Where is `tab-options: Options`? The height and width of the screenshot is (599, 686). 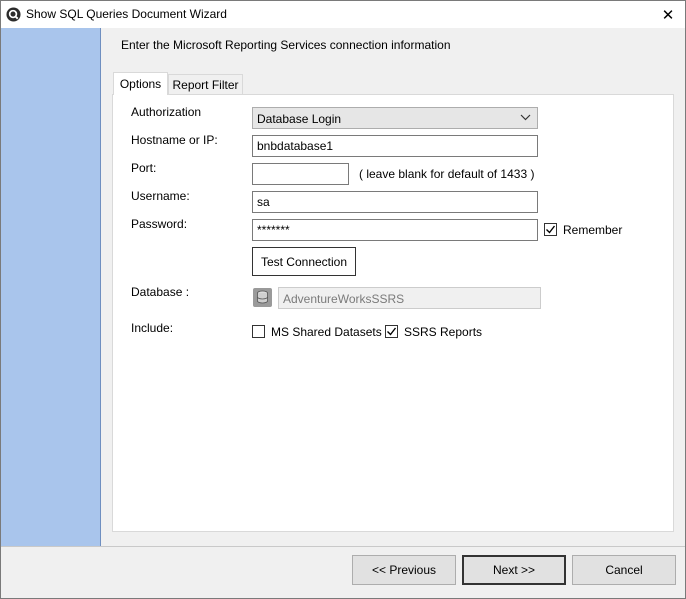 tab-options: Options is located at coordinates (140, 83).